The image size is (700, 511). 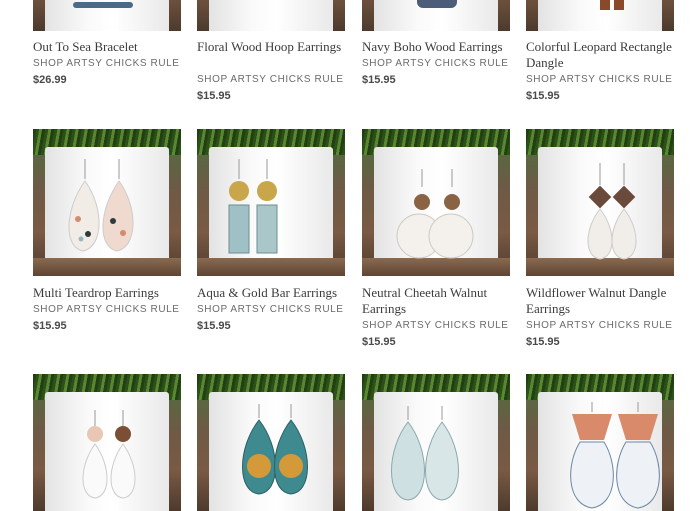 What do you see at coordinates (50, 80) in the screenshot?
I see `product-price: $26.99` at bounding box center [50, 80].